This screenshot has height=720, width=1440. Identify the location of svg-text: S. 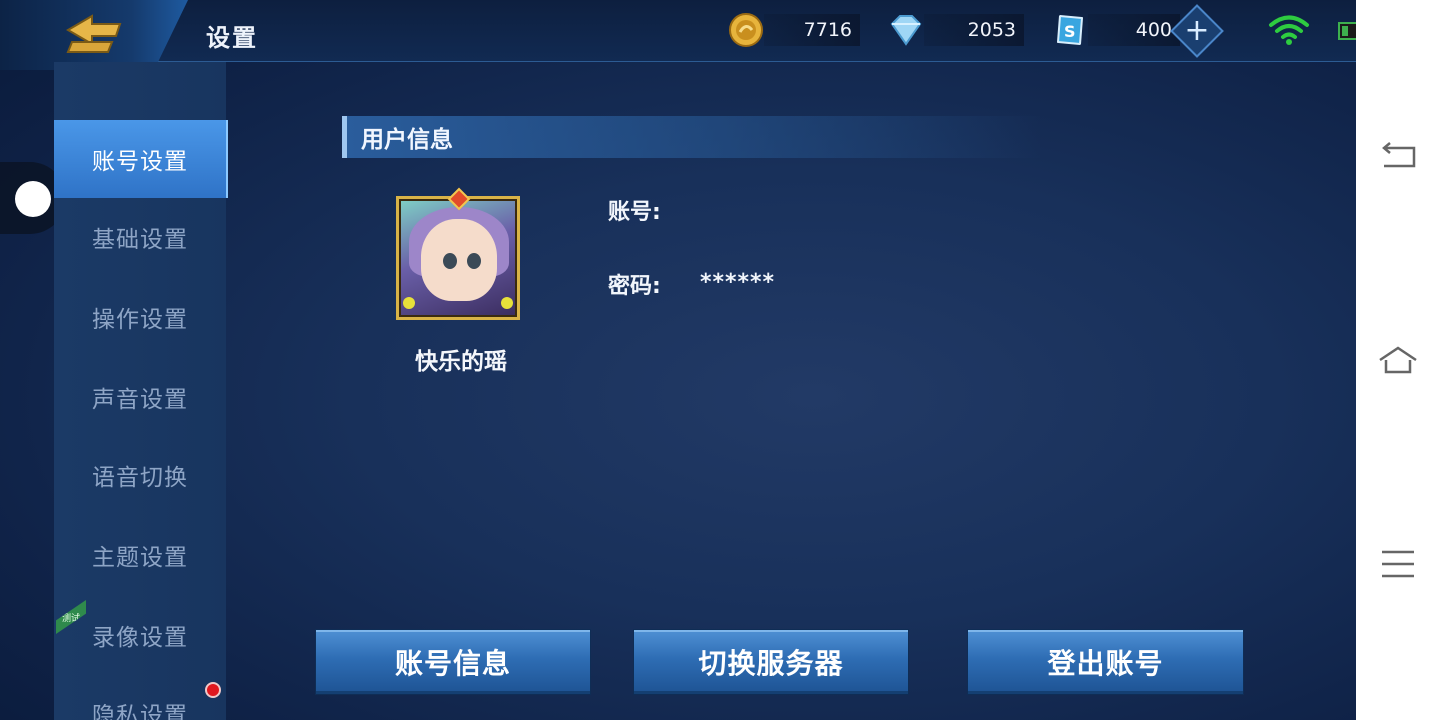
(1070, 31).